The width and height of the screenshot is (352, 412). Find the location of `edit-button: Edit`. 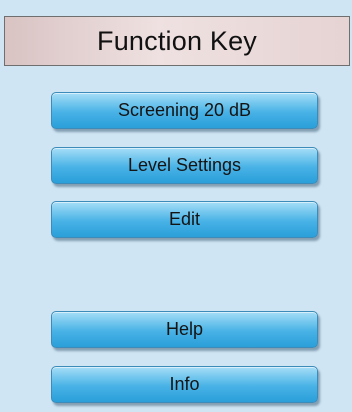

edit-button: Edit is located at coordinates (184, 219).